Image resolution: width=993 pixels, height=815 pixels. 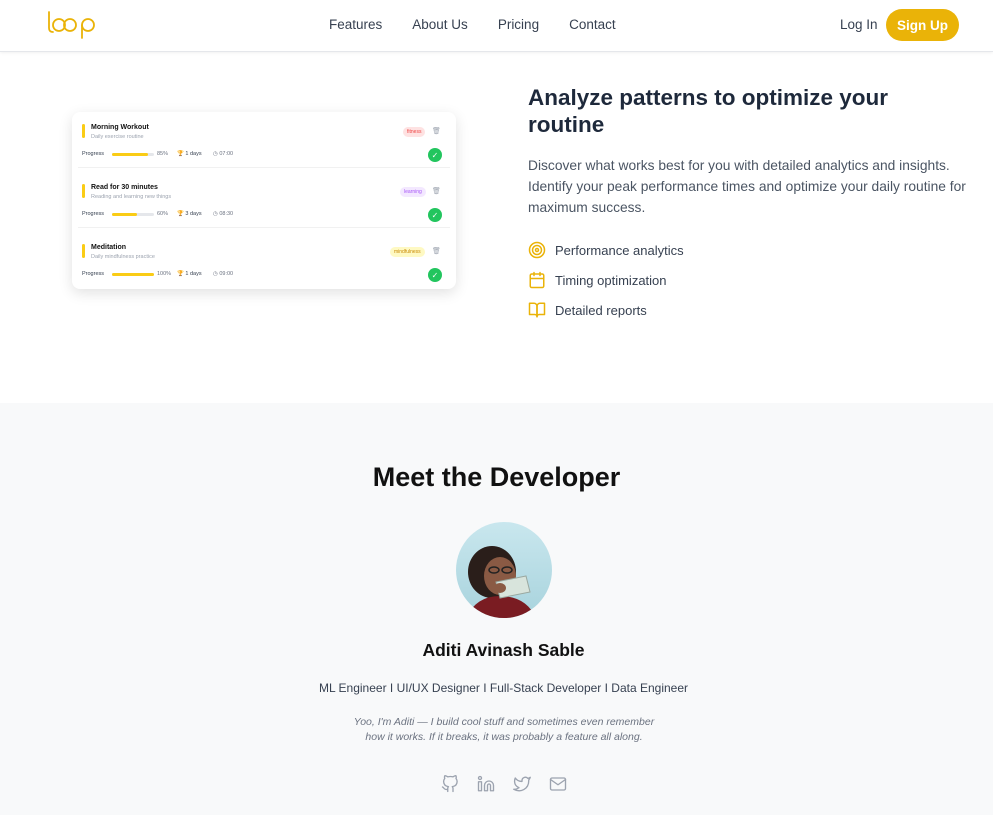 I want to click on twitter-icon, so click(x=522, y=784).